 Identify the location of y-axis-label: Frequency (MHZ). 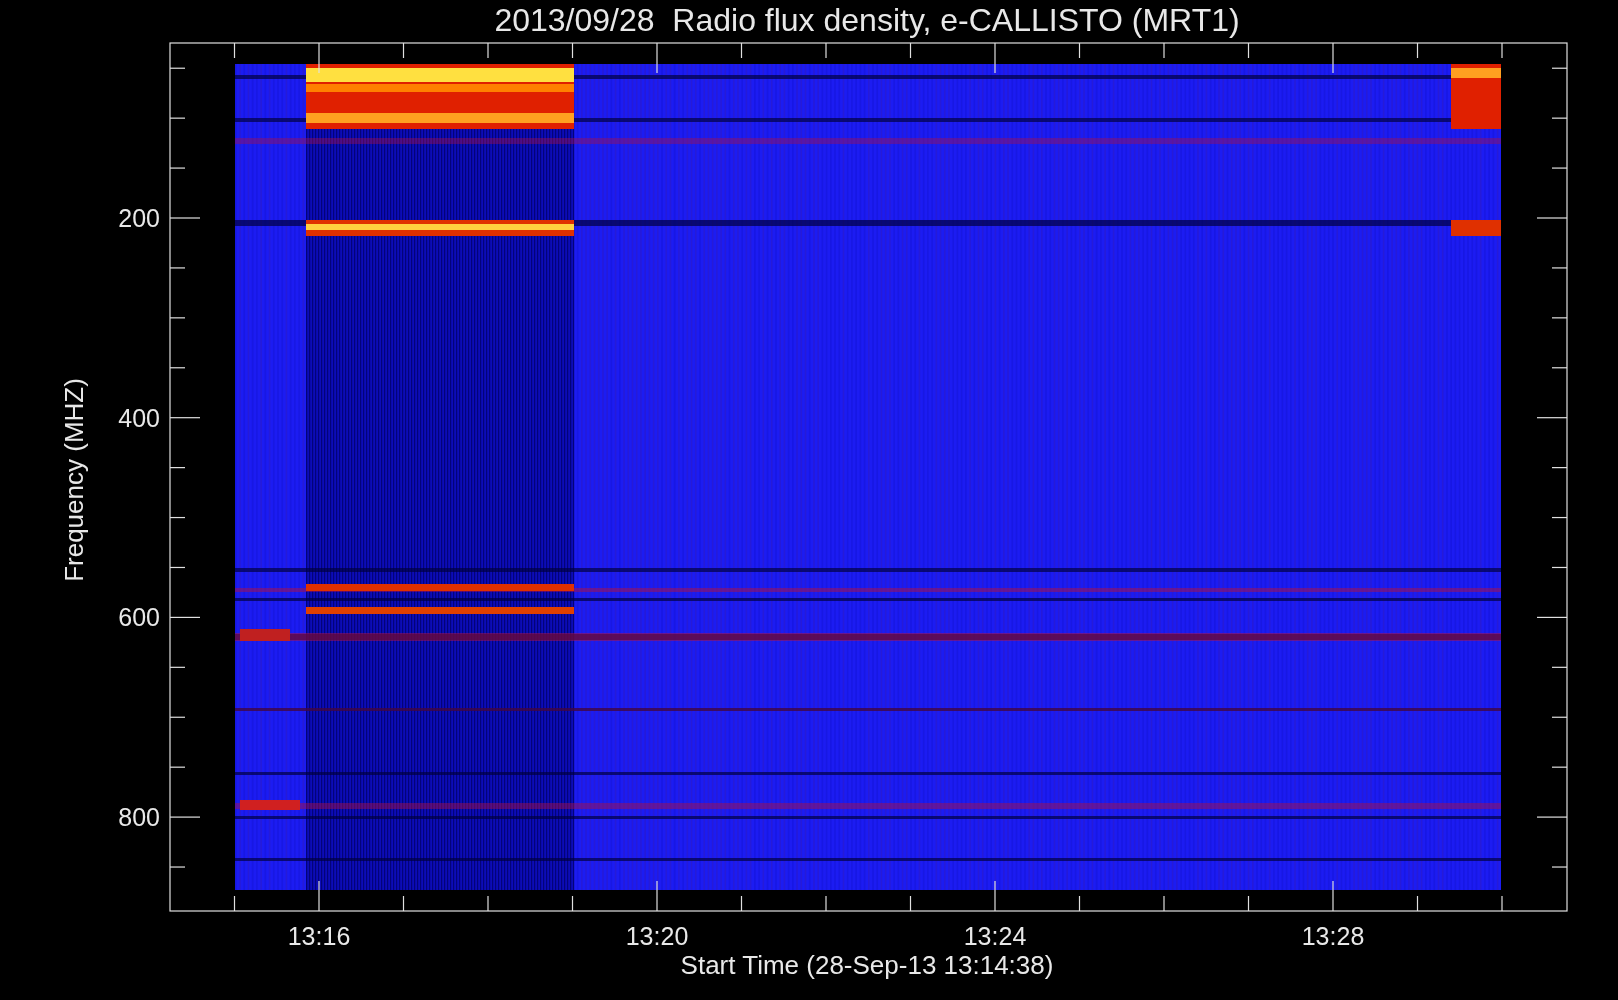
(74, 480).